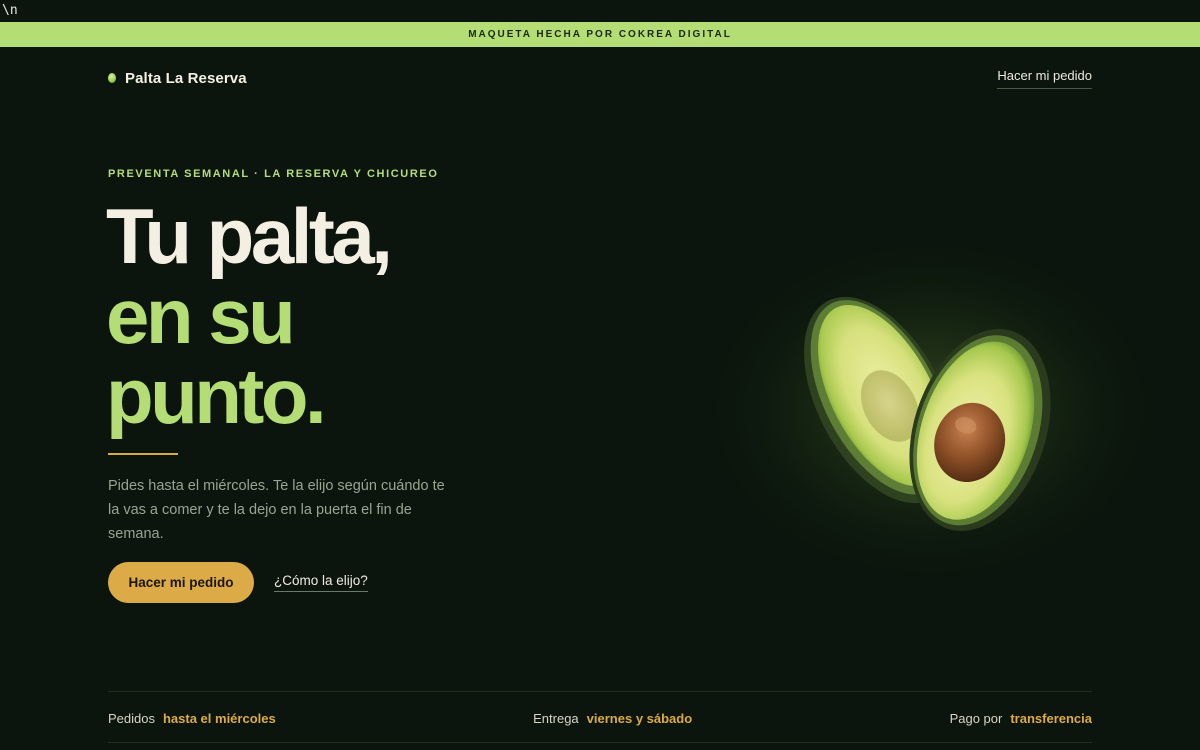  What do you see at coordinates (600, 742) in the screenshot?
I see `info-divider-bottom` at bounding box center [600, 742].